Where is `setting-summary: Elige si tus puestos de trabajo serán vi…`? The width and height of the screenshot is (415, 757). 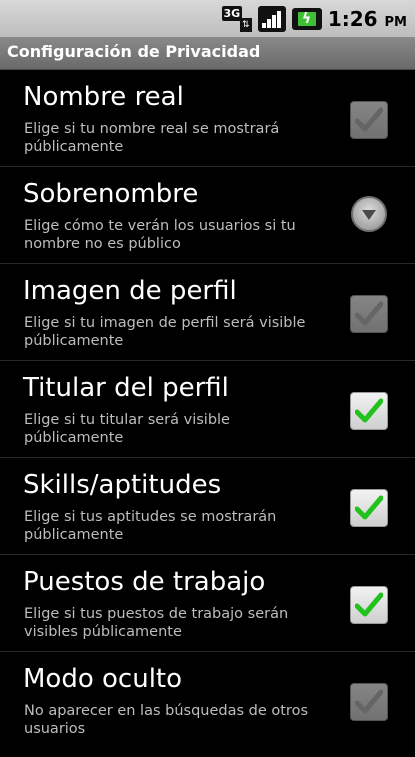
setting-summary: Elige si tus puestos de trabajo serán vi… is located at coordinates (156, 623).